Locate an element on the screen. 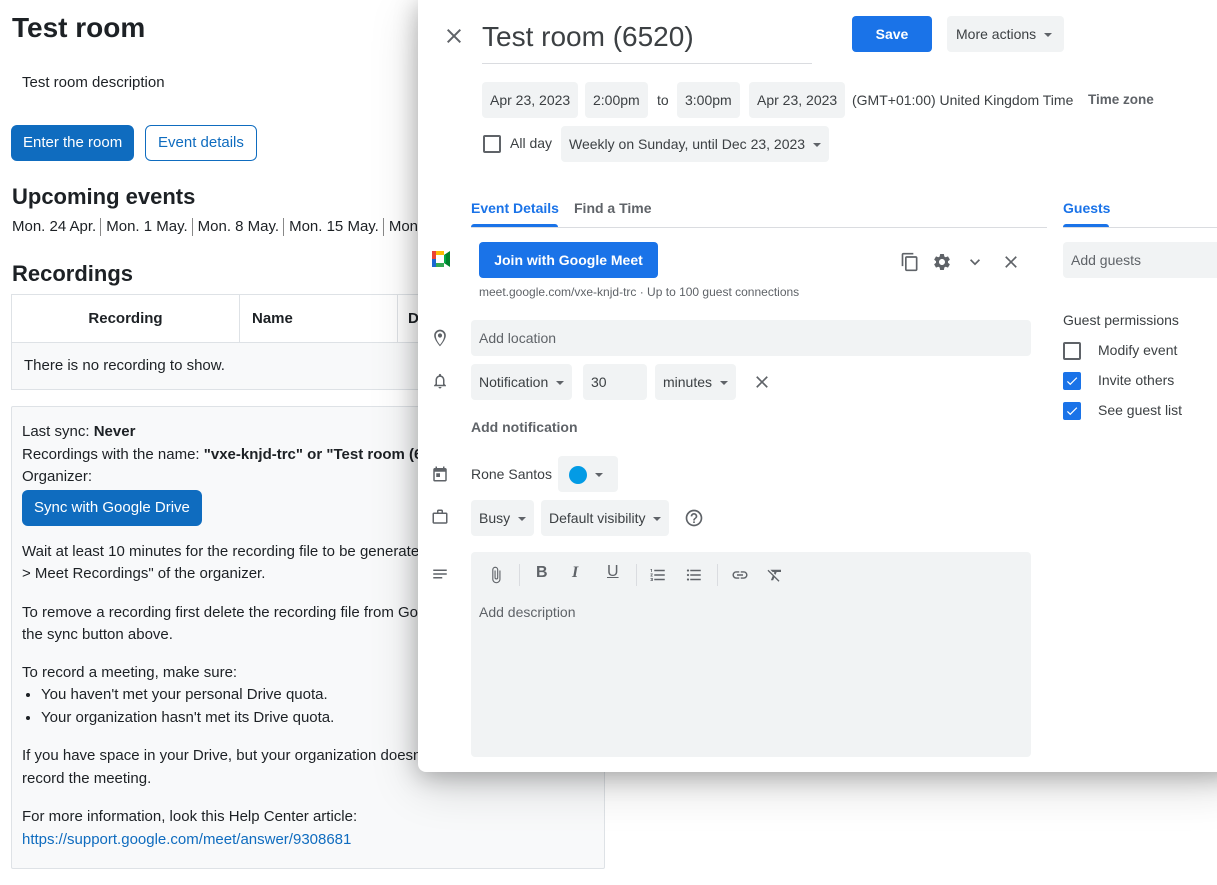  modify-event-label: Modify event is located at coordinates (1138, 350).